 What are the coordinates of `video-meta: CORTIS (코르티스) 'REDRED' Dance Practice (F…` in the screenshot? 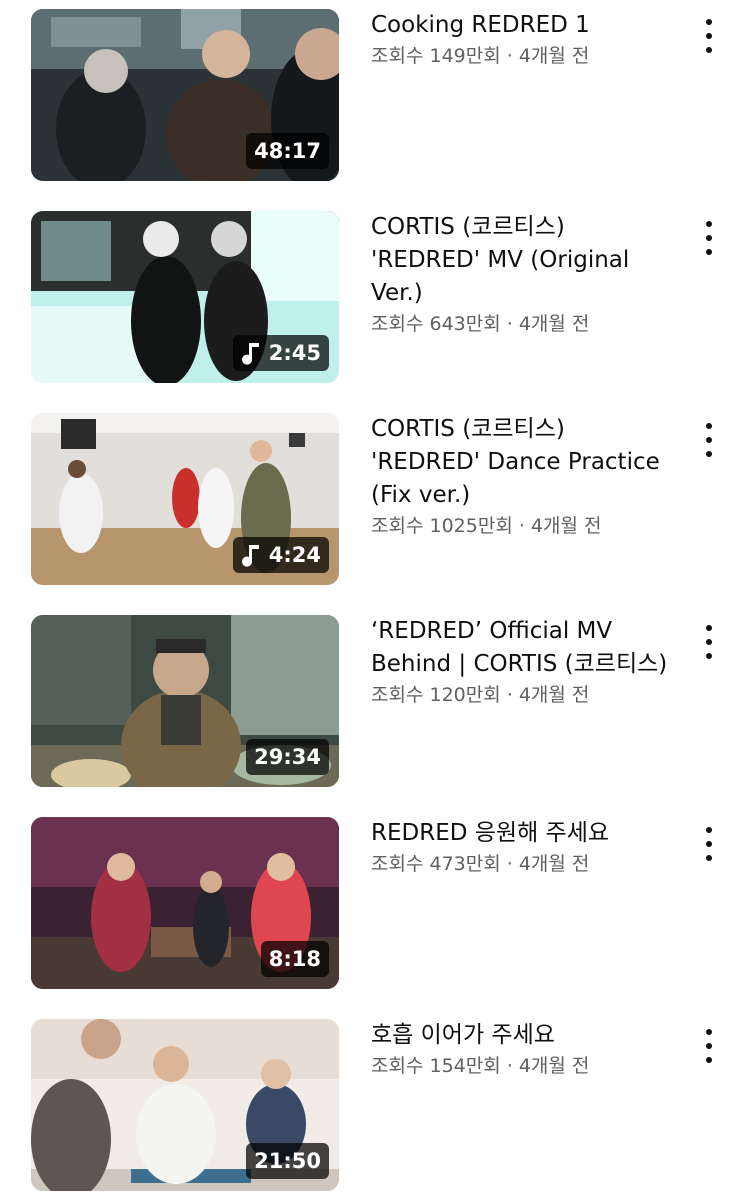 It's located at (528, 476).